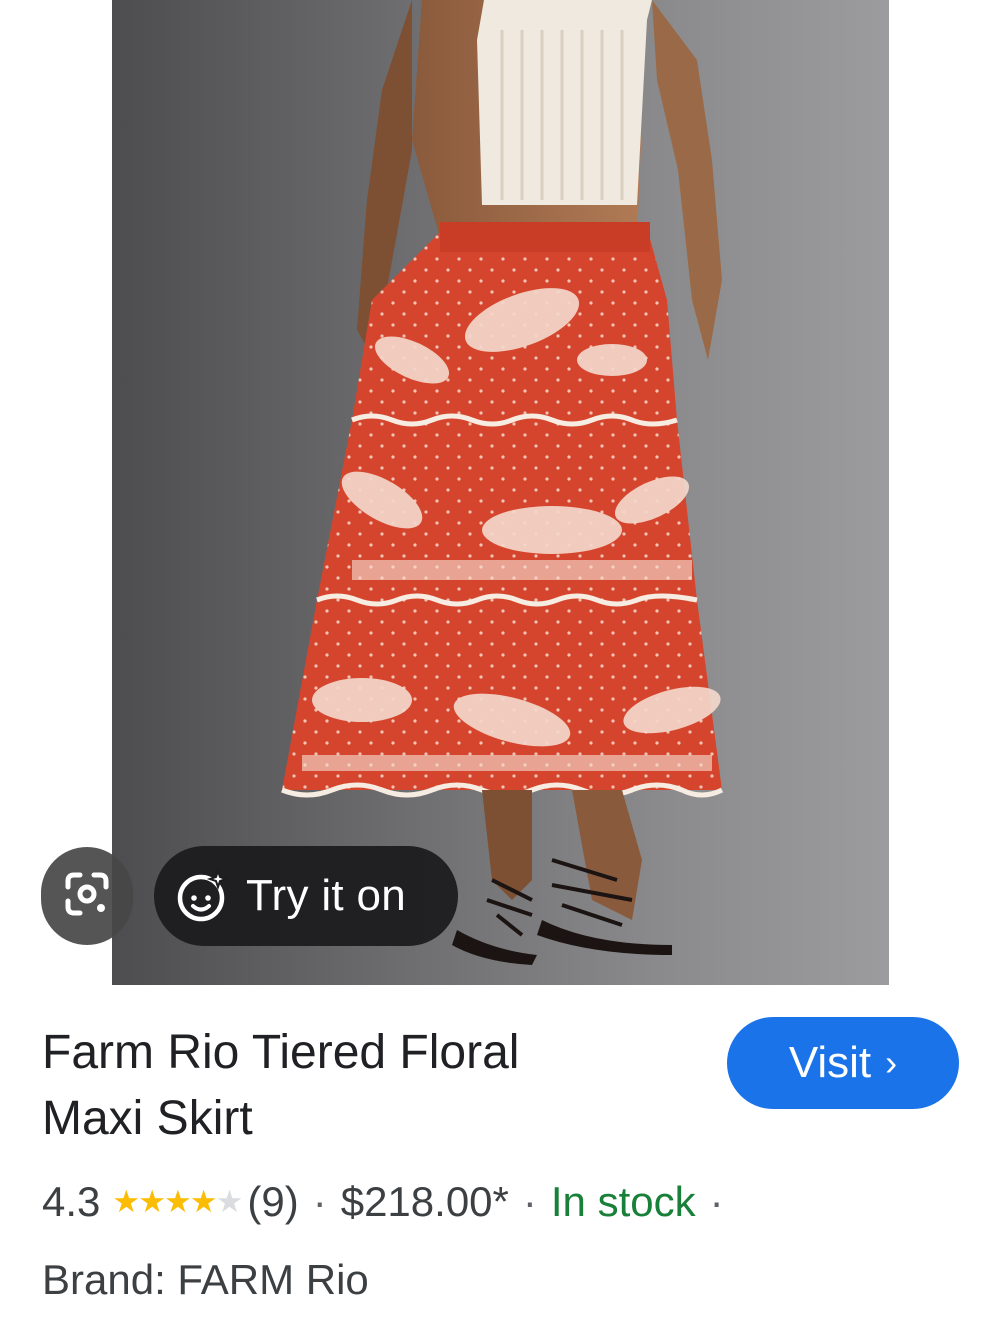  Describe the element at coordinates (830, 1062) in the screenshot. I see `visit-label: Visit` at that location.